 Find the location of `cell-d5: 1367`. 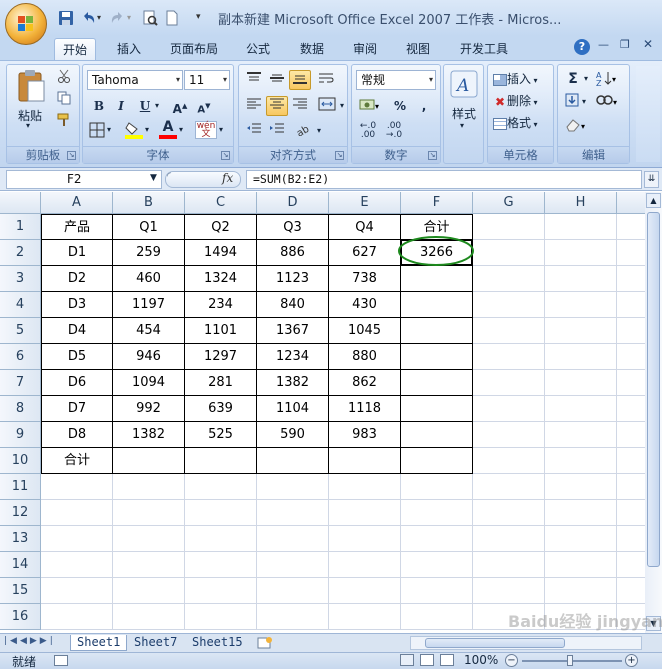

cell-d5: 1367 is located at coordinates (293, 331).